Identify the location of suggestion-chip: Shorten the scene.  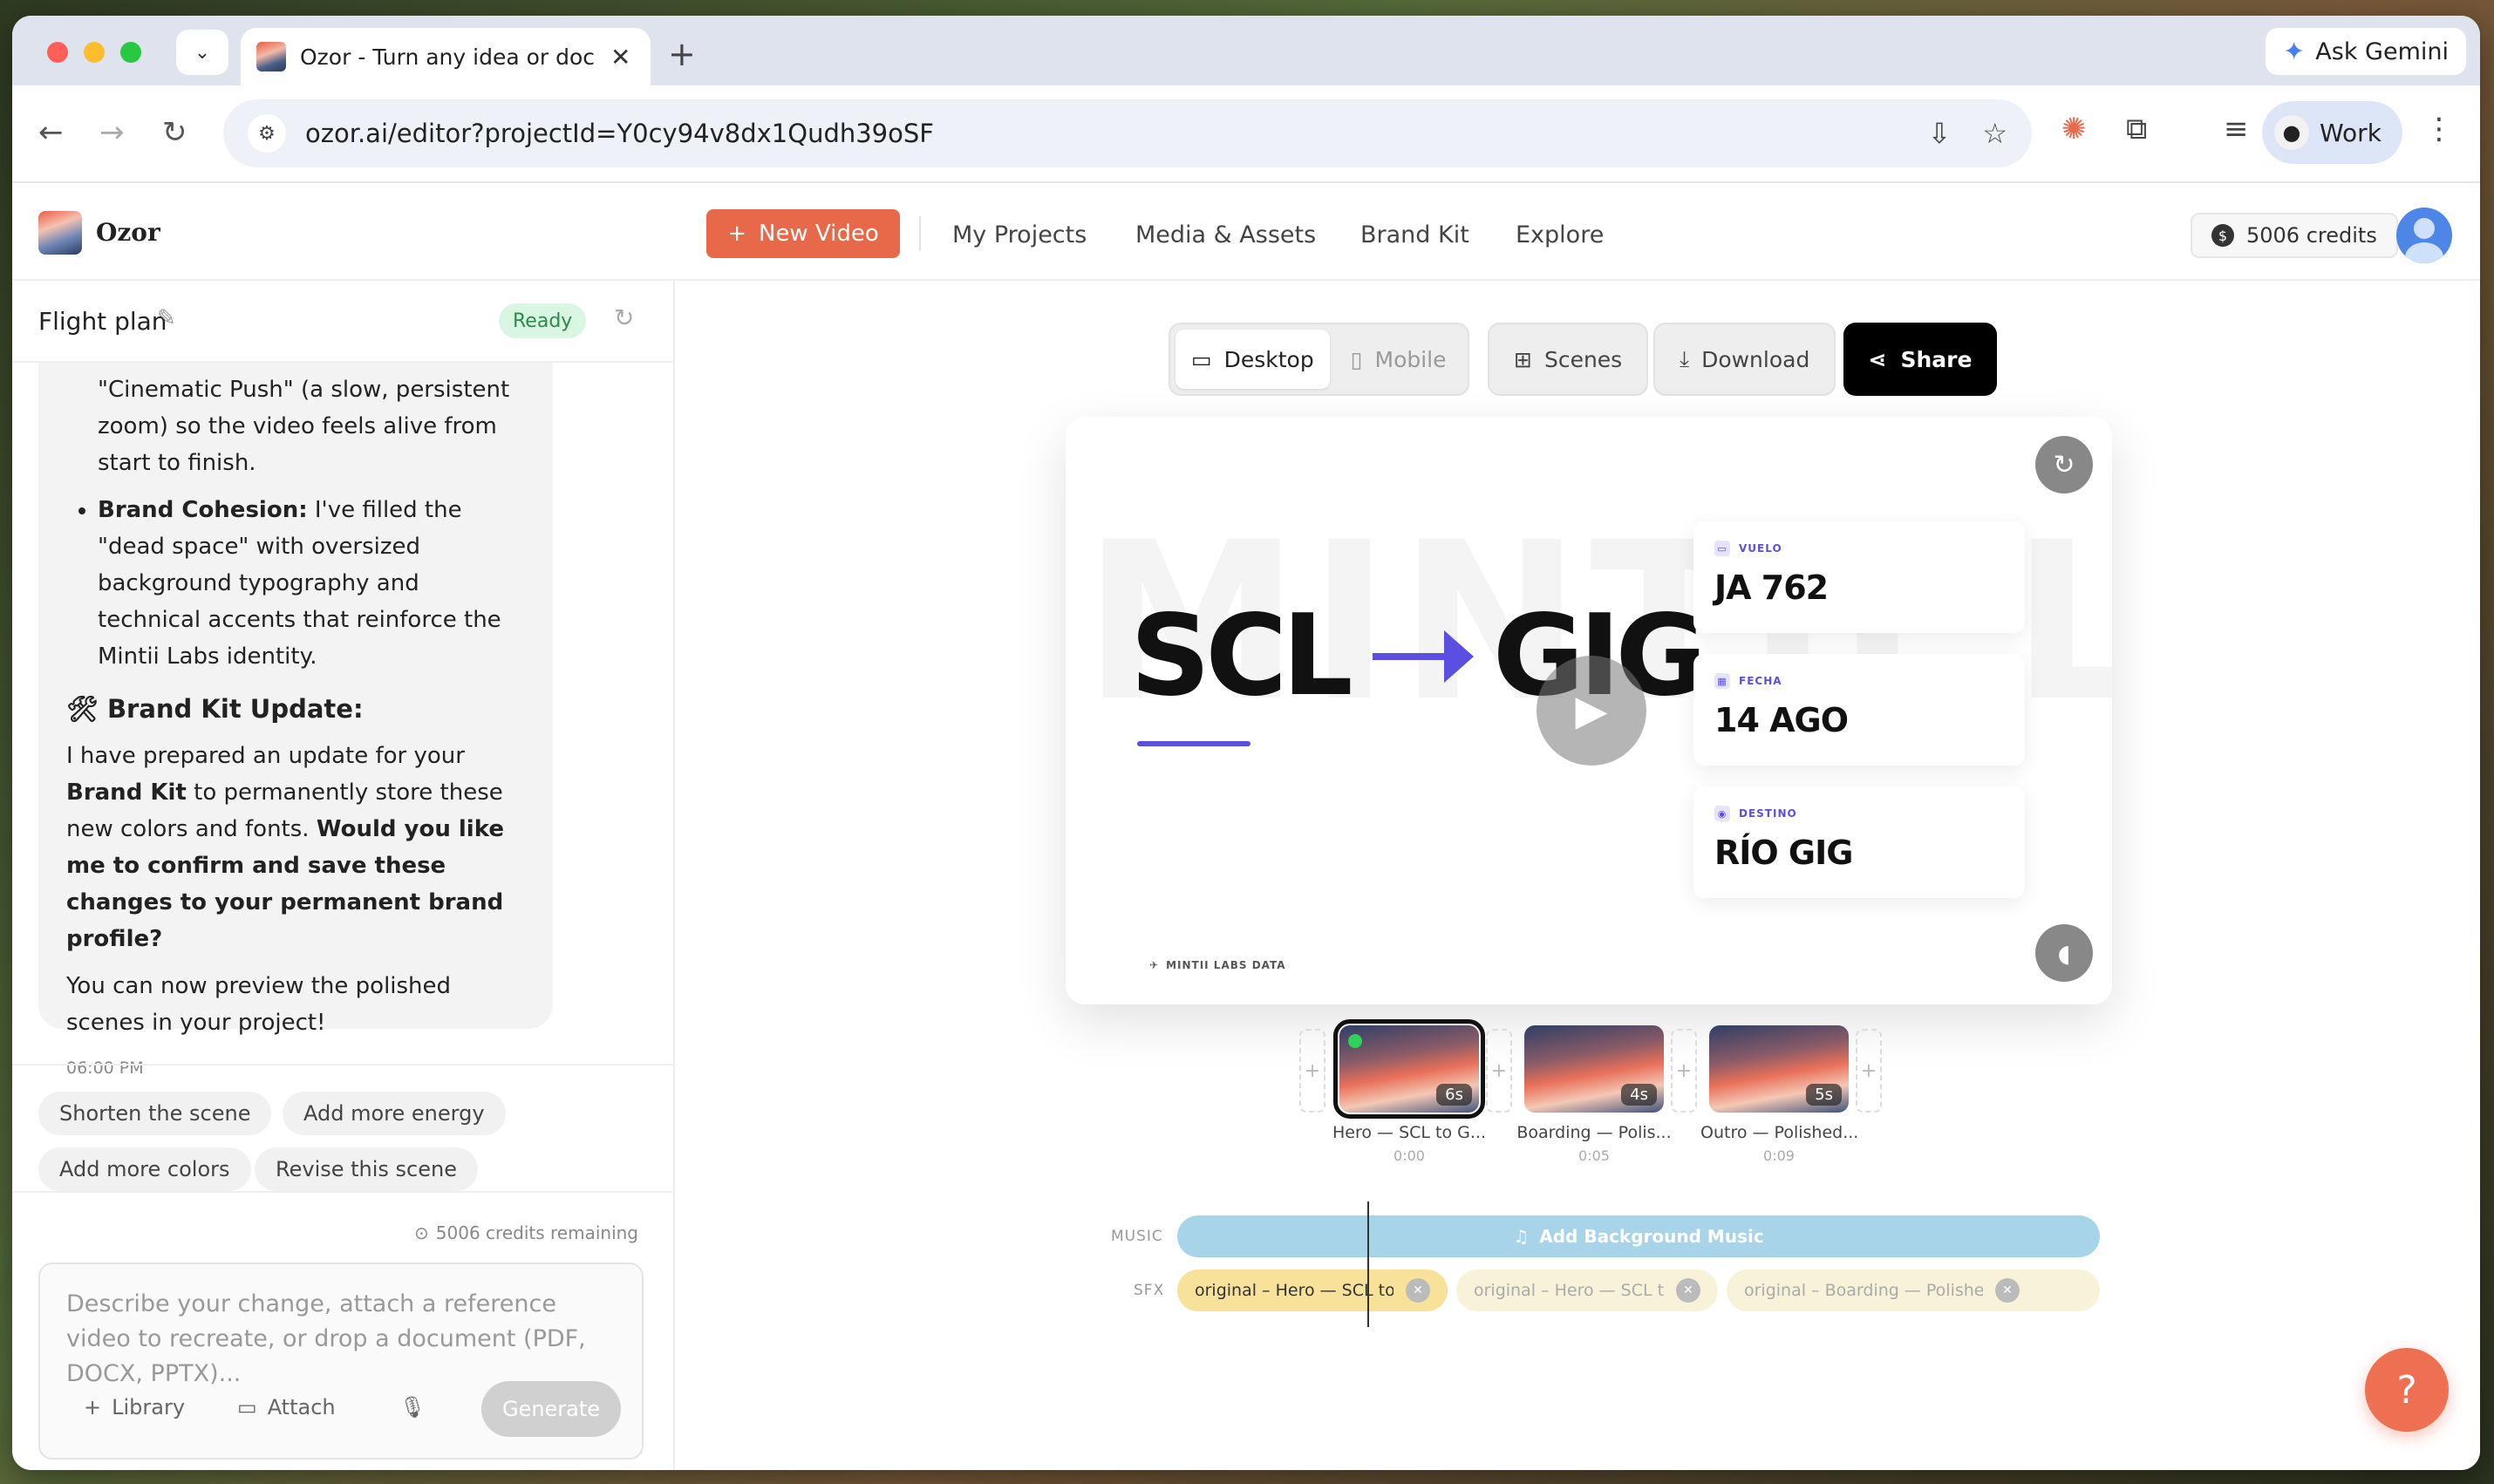
(155, 1113).